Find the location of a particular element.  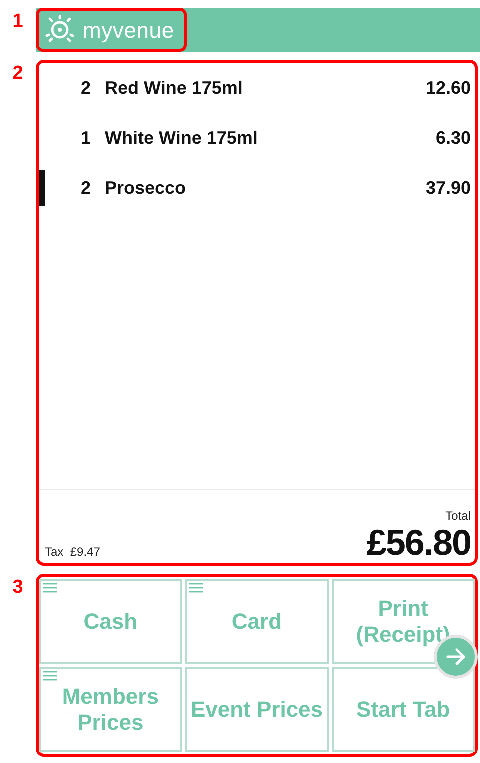

brand-name: myvenue is located at coordinates (128, 30).